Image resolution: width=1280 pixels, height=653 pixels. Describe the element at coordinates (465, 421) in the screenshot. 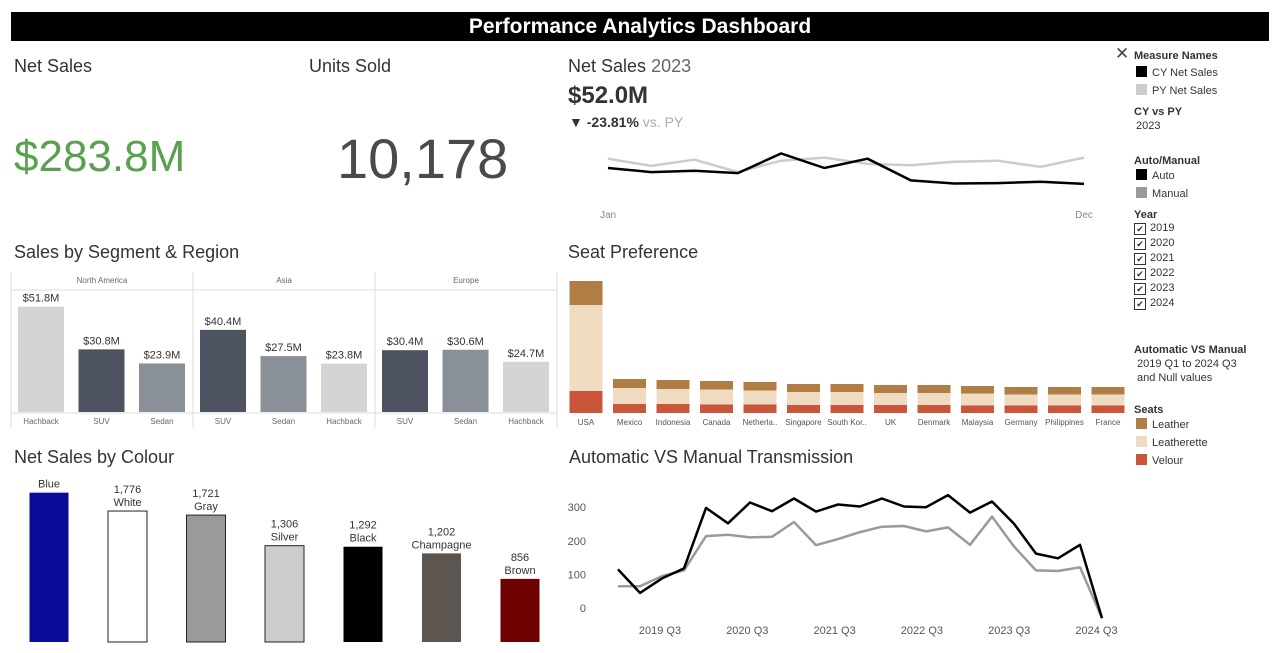

I see `segment-category-label: Sedan` at that location.